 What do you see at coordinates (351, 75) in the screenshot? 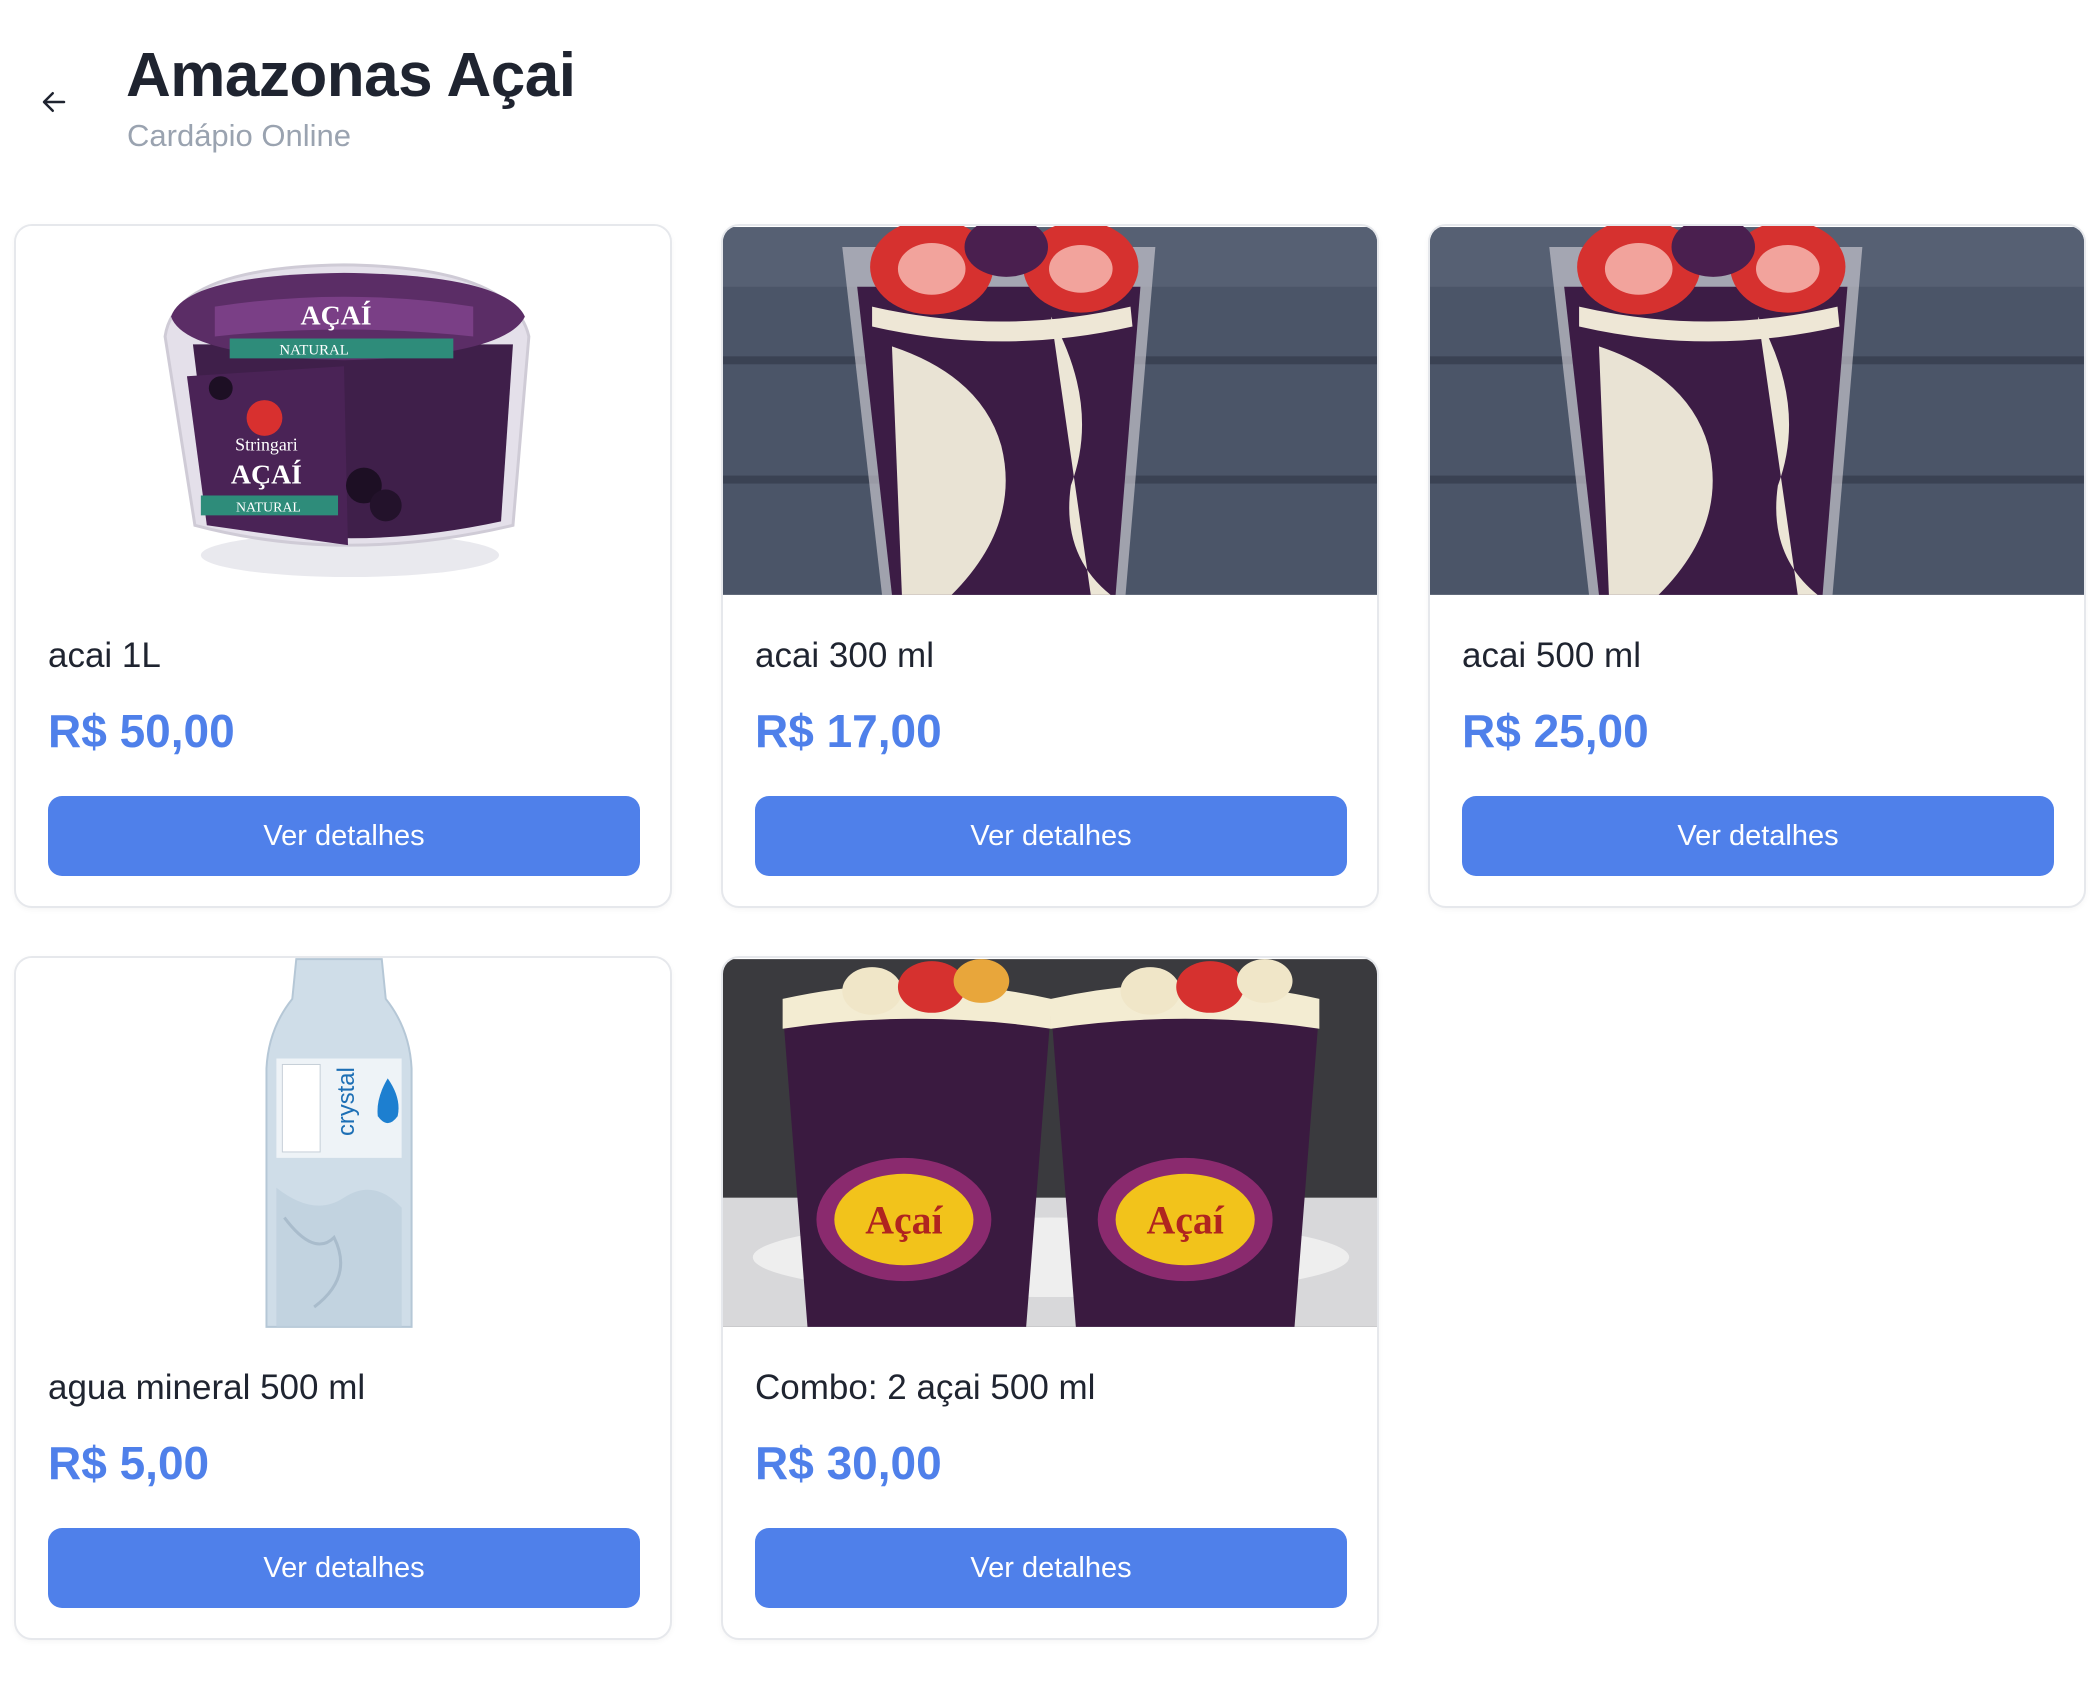
I see `page-title: Amazonas Açai` at bounding box center [351, 75].